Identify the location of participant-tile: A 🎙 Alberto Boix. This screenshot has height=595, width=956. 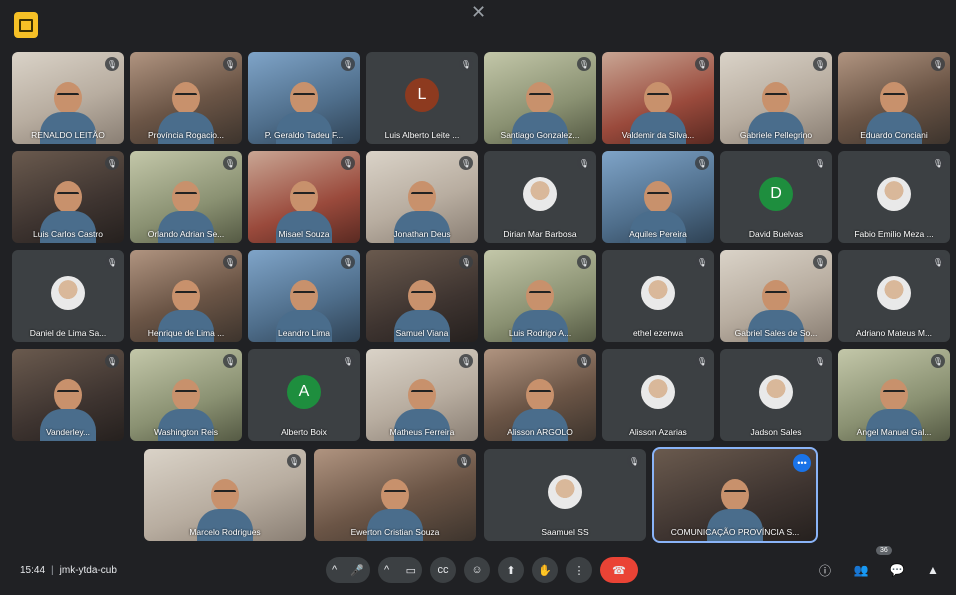
(304, 395).